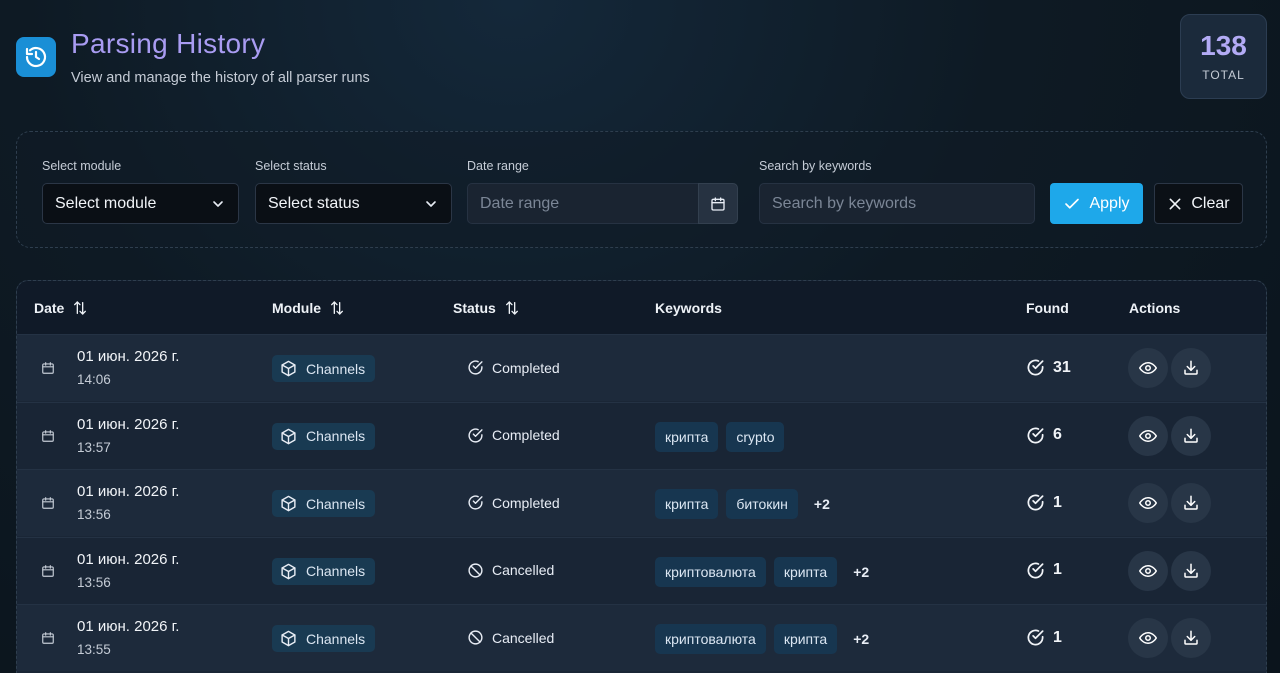 The image size is (1280, 673). I want to click on apply-button: Apply, so click(1096, 203).